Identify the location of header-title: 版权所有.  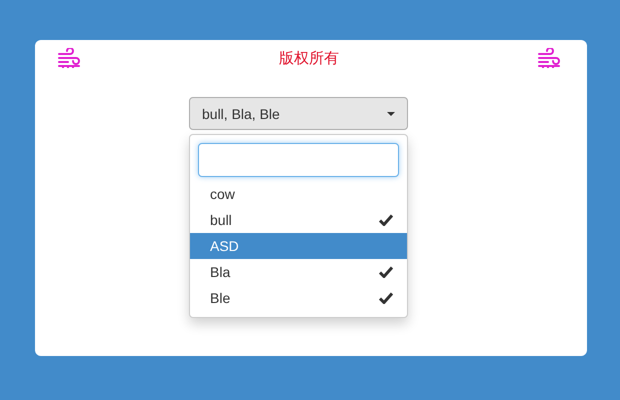
(309, 58).